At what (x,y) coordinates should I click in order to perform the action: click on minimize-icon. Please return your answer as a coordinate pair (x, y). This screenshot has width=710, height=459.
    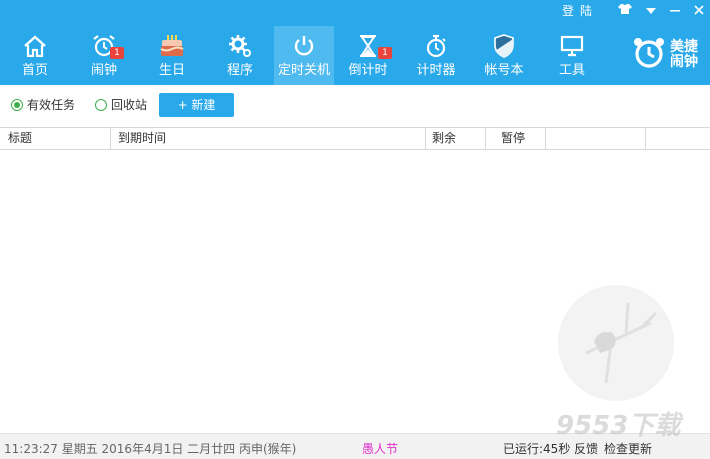
    Looking at the image, I should click on (675, 11).